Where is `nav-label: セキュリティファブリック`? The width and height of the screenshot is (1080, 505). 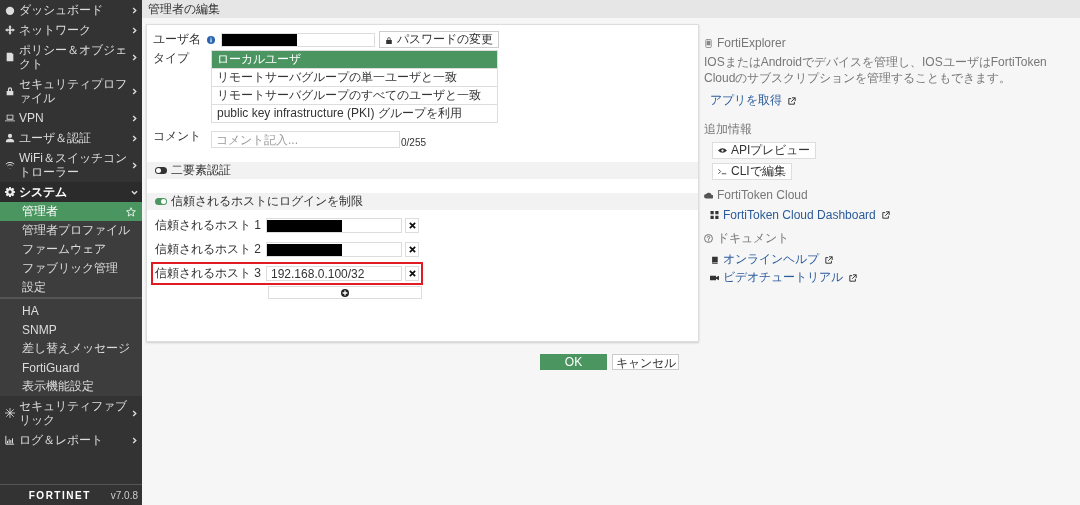
nav-label: セキュリティファブリック is located at coordinates (73, 413).